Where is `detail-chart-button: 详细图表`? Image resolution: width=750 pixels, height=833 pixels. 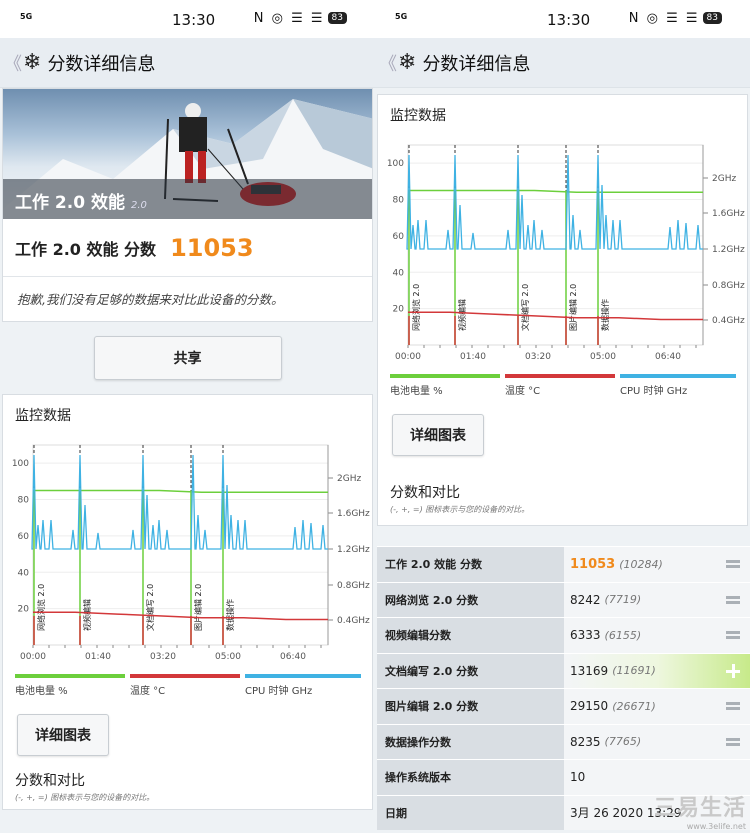
detail-chart-button: 详细图表 is located at coordinates (63, 735).